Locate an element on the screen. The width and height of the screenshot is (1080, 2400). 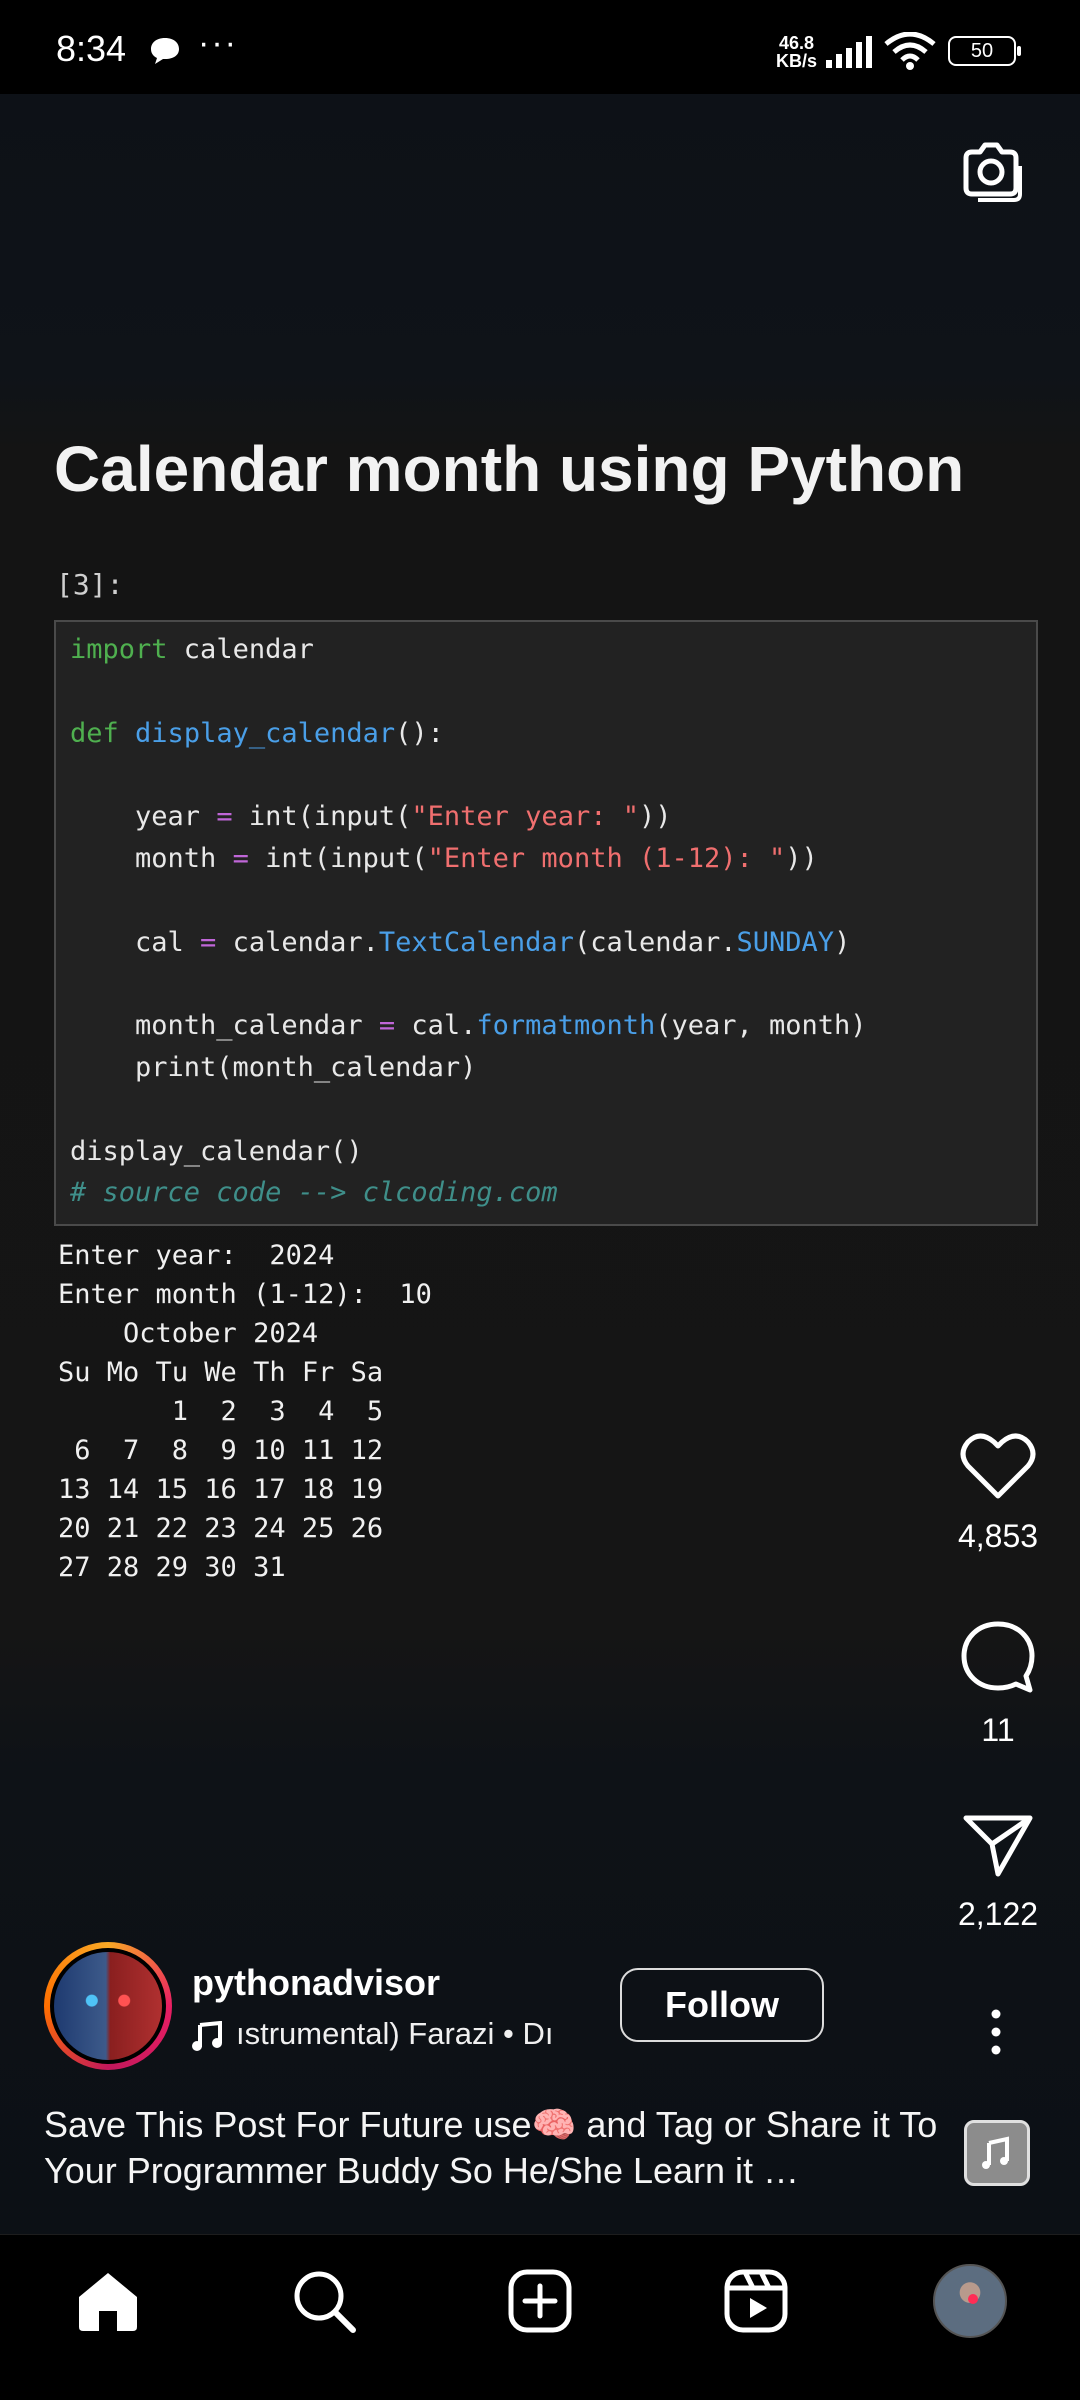
status-time: 8:34 is located at coordinates (91, 48).